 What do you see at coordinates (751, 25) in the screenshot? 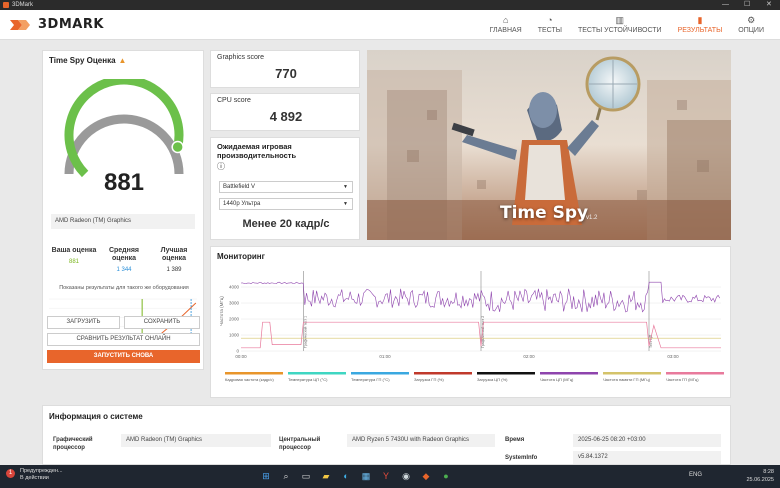
I see `nav-options: ⚙ ОПЦИИ` at bounding box center [751, 25].